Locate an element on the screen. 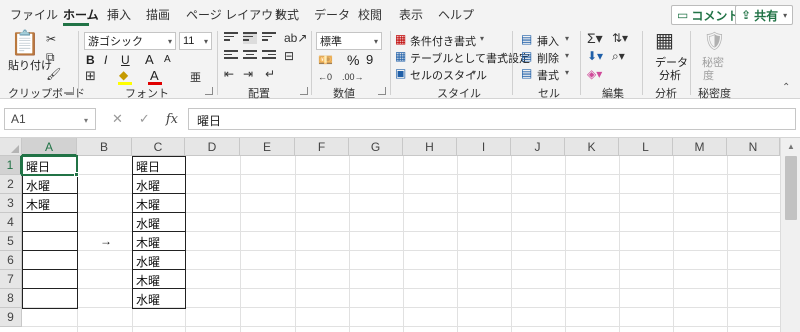  percent-button: % is located at coordinates (353, 60).